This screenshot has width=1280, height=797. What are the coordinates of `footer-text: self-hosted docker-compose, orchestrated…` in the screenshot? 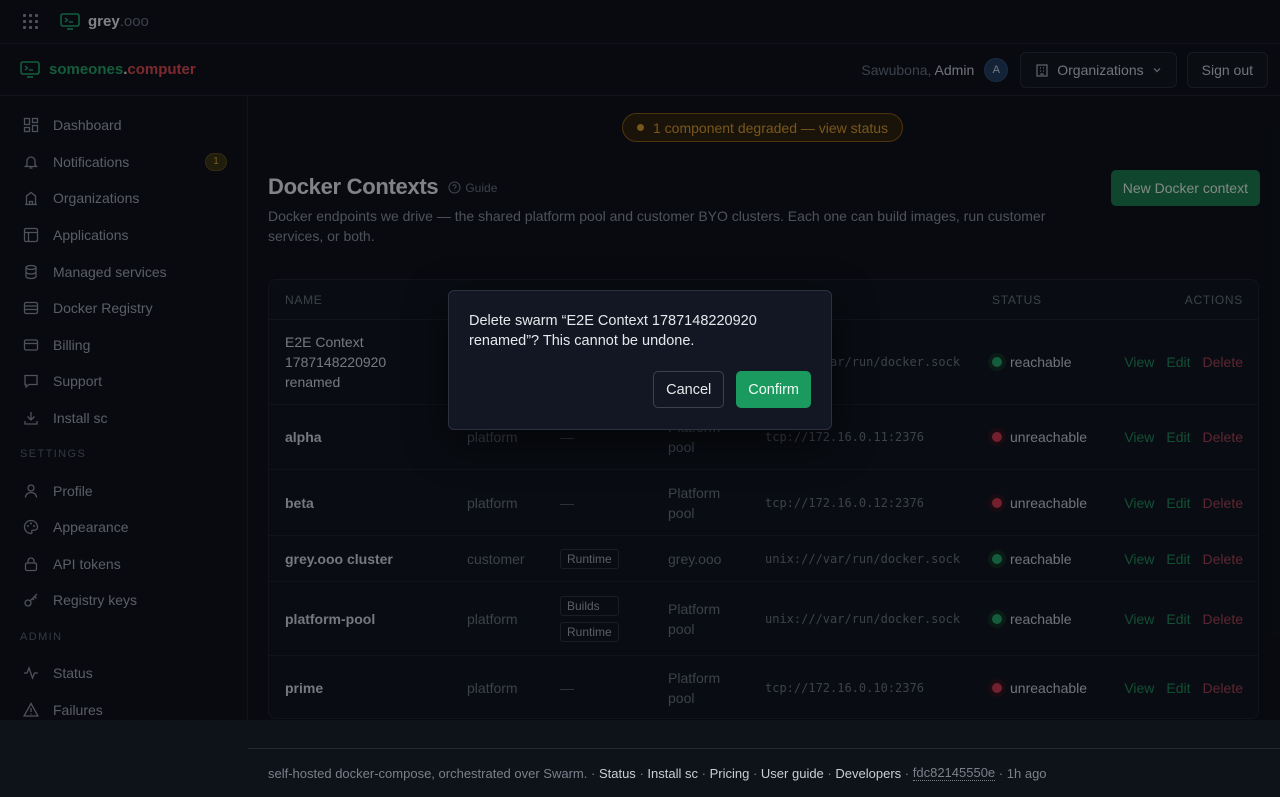 It's located at (428, 773).